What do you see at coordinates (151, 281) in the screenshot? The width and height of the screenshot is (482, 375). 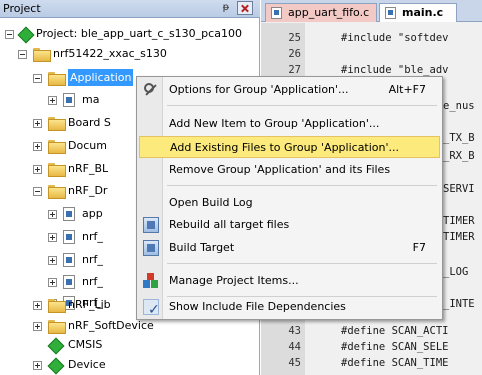 I see `manage-project-items-icon` at bounding box center [151, 281].